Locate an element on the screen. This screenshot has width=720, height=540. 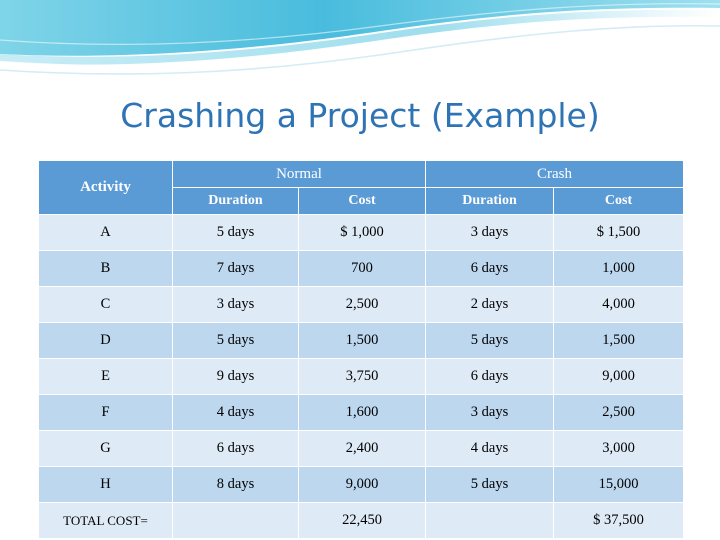
table-row: E 9 days 3,750 6 days 9,000 is located at coordinates (361, 376).